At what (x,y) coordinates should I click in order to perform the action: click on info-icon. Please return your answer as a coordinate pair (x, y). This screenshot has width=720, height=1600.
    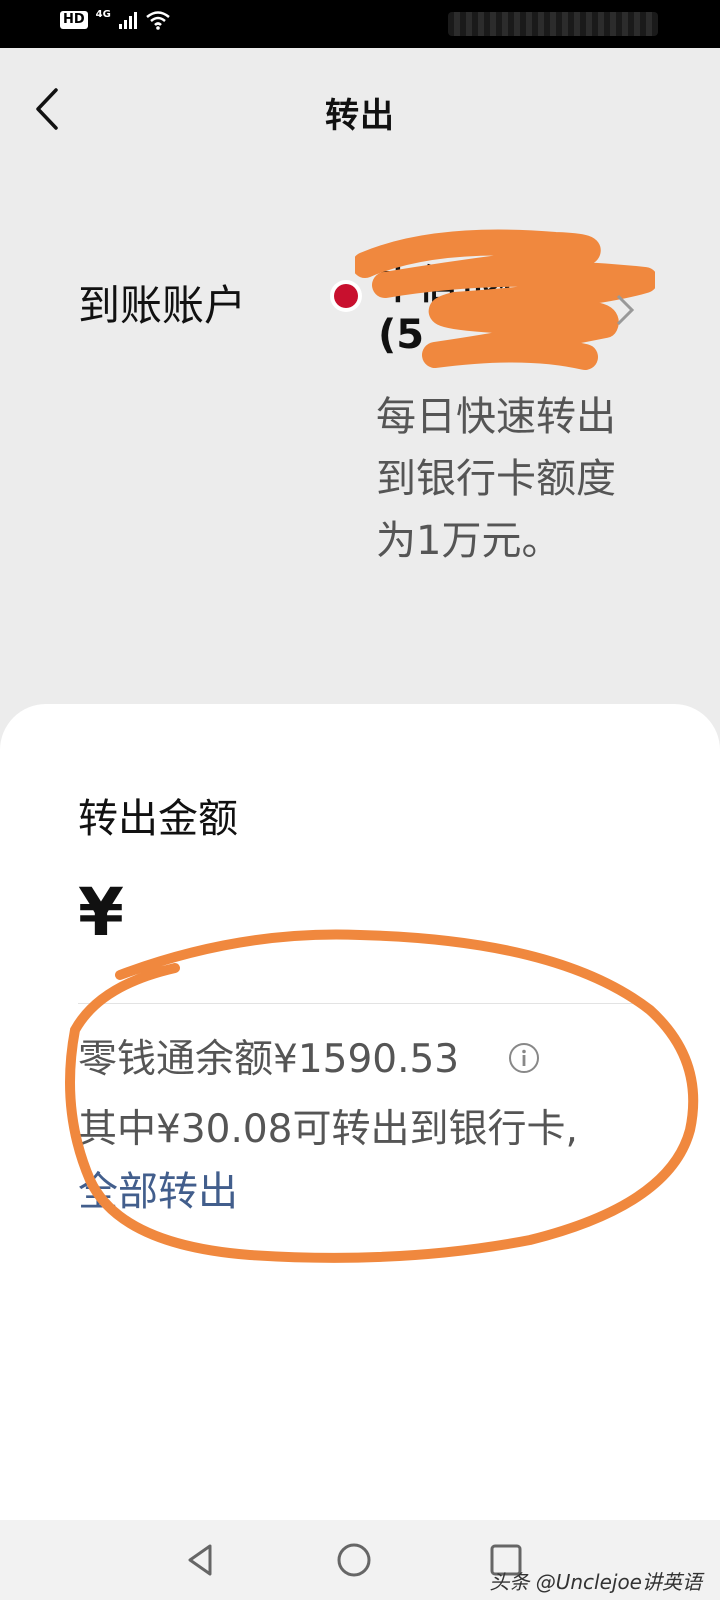
    Looking at the image, I should click on (524, 1058).